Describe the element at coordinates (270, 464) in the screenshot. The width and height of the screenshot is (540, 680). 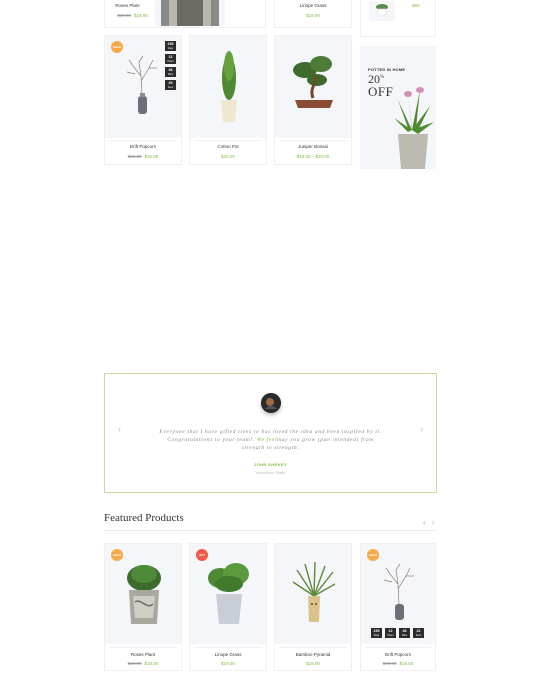
I see `testimonial-author: JOHN SHEKEY` at that location.